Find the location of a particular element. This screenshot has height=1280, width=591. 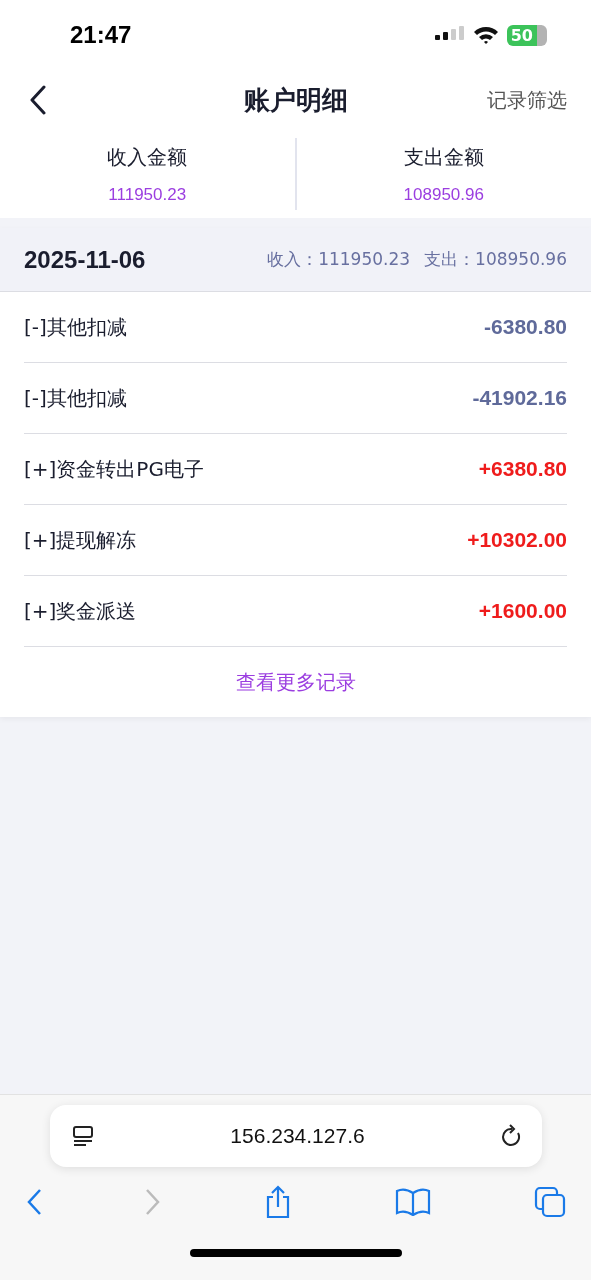

status-time: 21:47 is located at coordinates (101, 35).